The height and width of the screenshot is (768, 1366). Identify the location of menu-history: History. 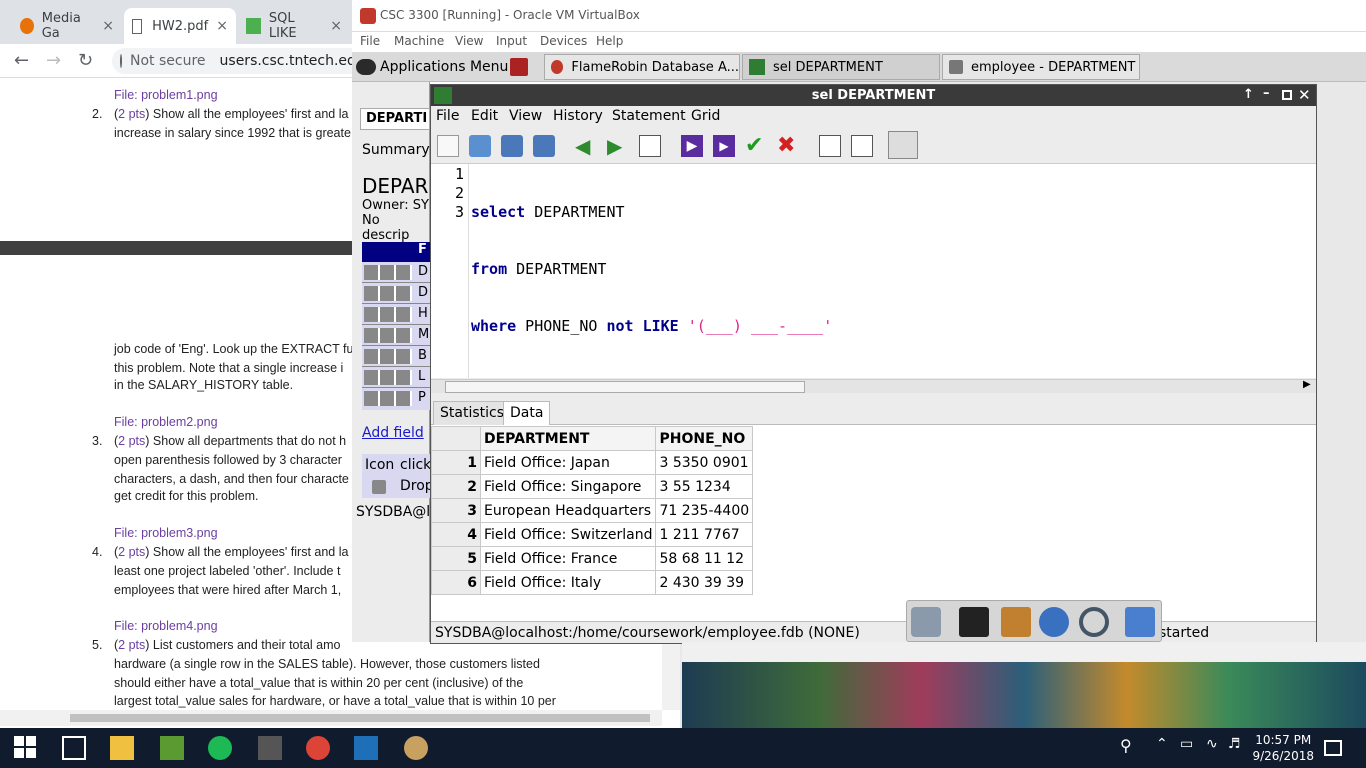
(578, 116).